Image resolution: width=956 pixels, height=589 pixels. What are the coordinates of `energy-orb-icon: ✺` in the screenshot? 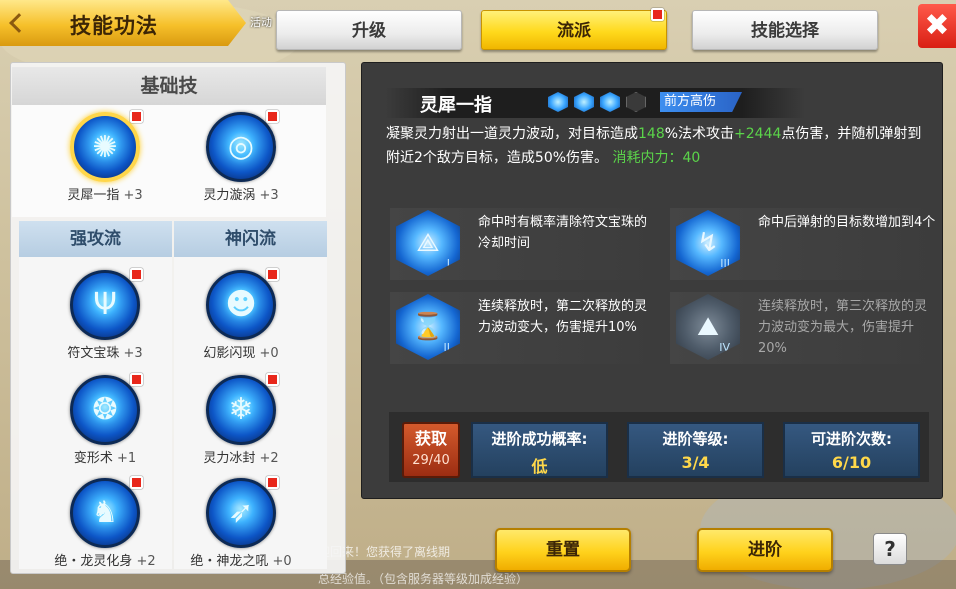 It's located at (105, 147).